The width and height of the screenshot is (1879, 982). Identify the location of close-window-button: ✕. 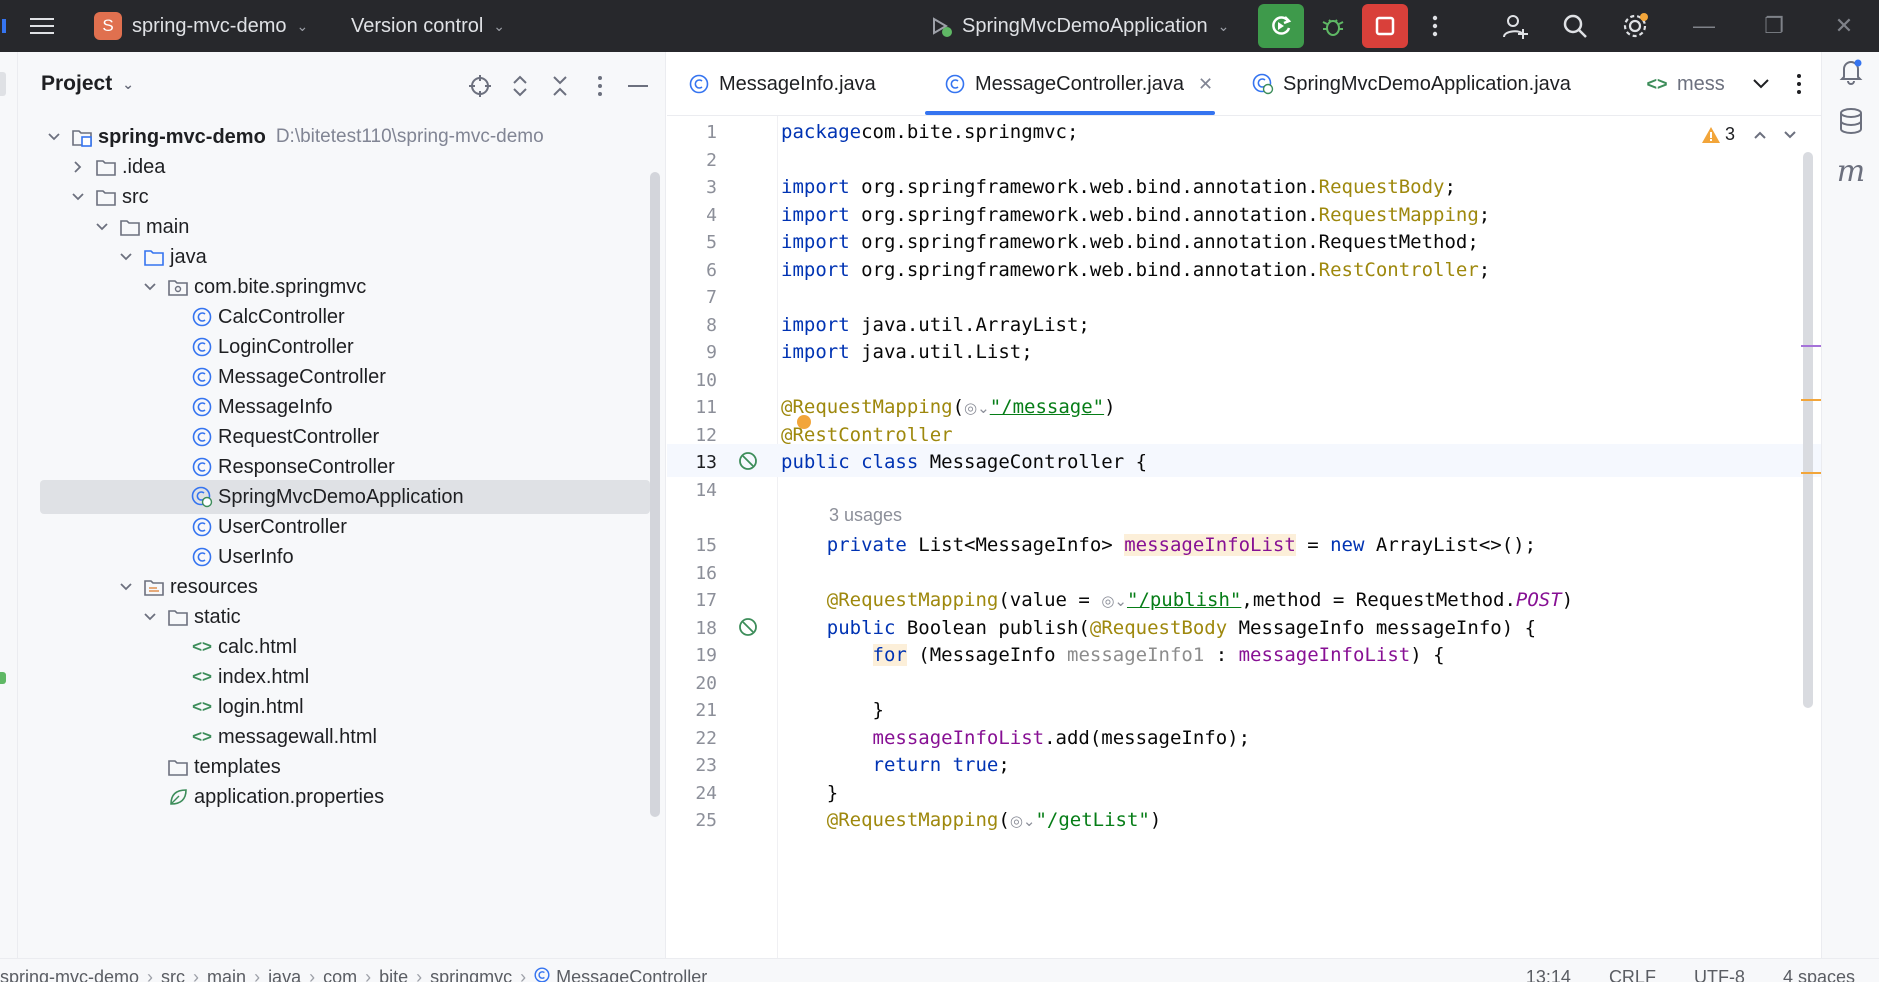
(1844, 26).